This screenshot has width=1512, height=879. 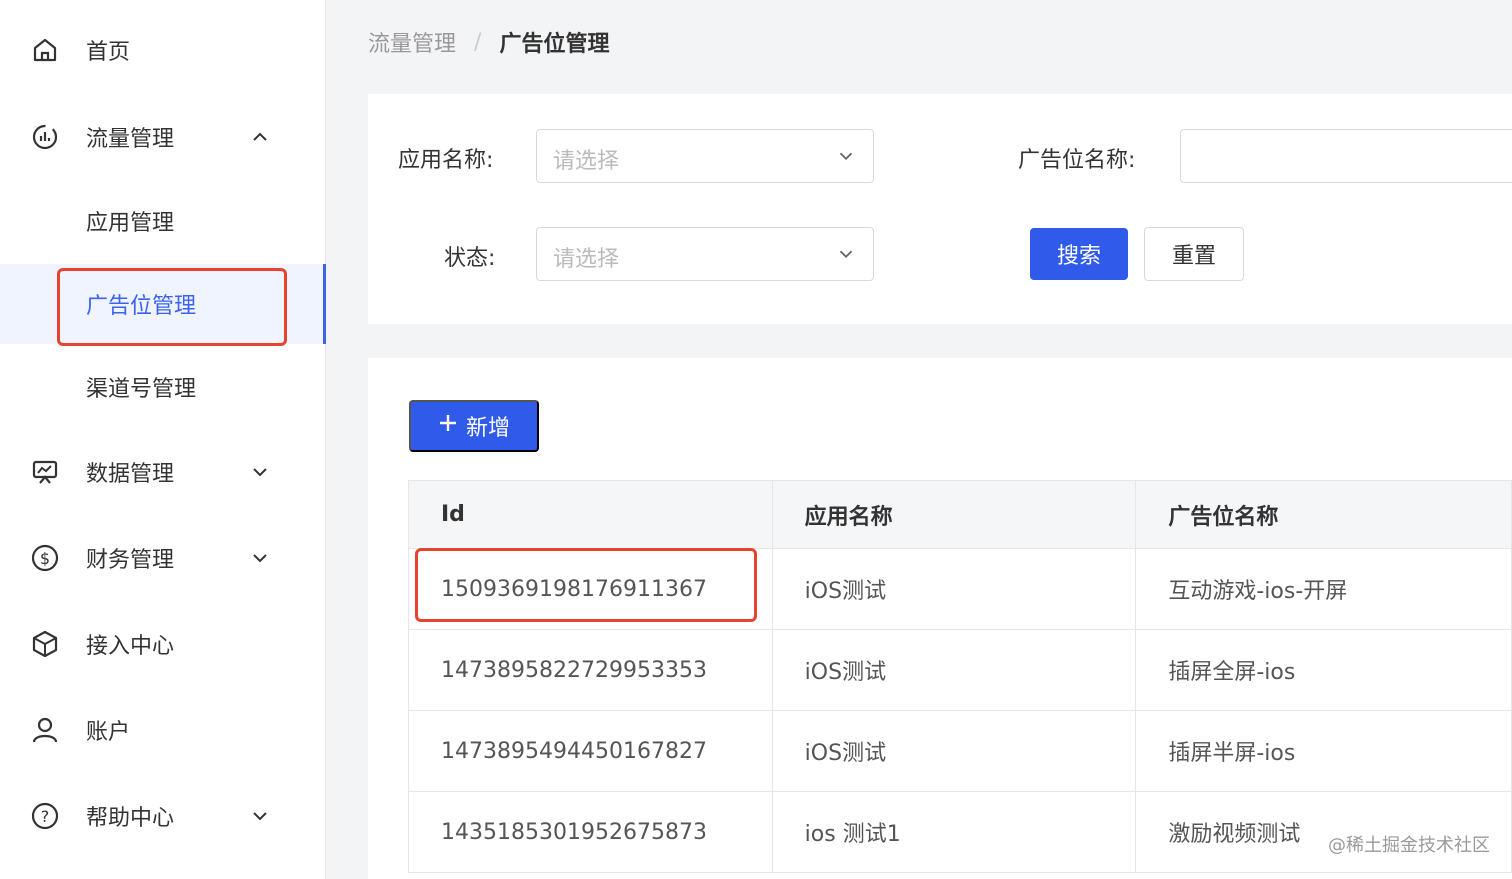 What do you see at coordinates (45, 50) in the screenshot?
I see `home-icon` at bounding box center [45, 50].